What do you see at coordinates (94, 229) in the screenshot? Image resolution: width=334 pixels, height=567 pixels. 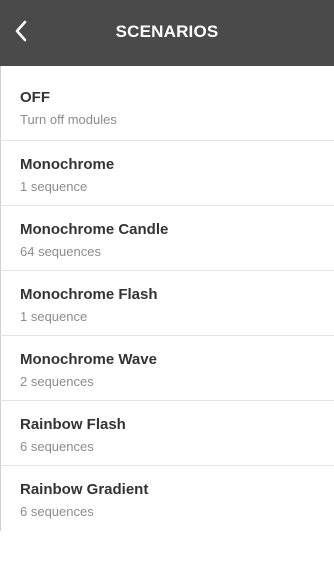 I see `scenario-title: Monochrome Candle` at bounding box center [94, 229].